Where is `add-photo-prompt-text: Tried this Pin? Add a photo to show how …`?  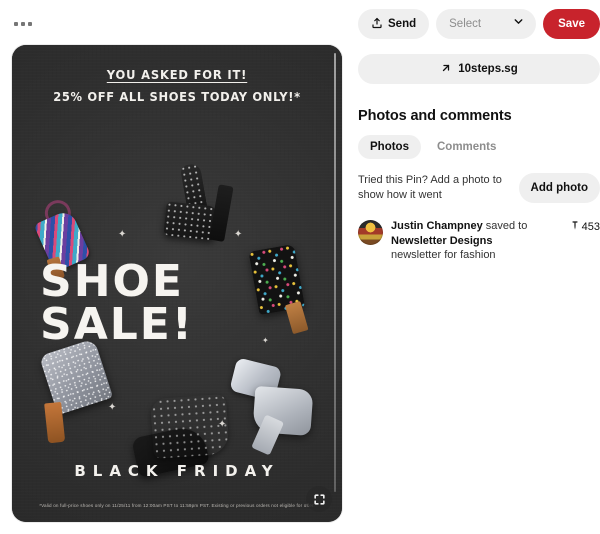
add-photo-prompt-text: Tried this Pin? Add a photo to show how … is located at coordinates (430, 187).